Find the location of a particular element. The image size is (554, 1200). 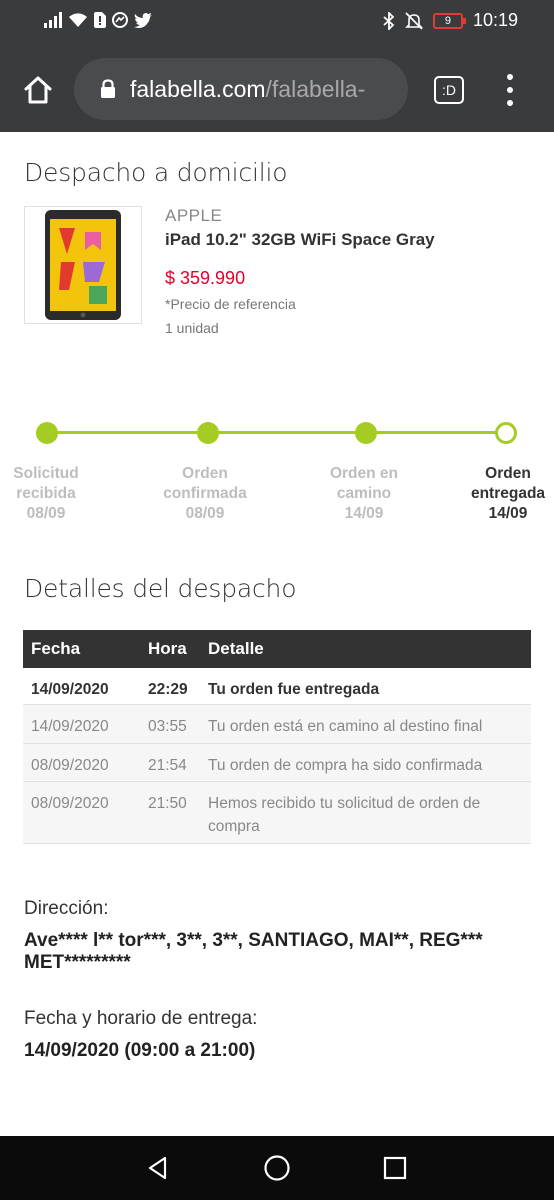

back-button is located at coordinates (158, 1168).